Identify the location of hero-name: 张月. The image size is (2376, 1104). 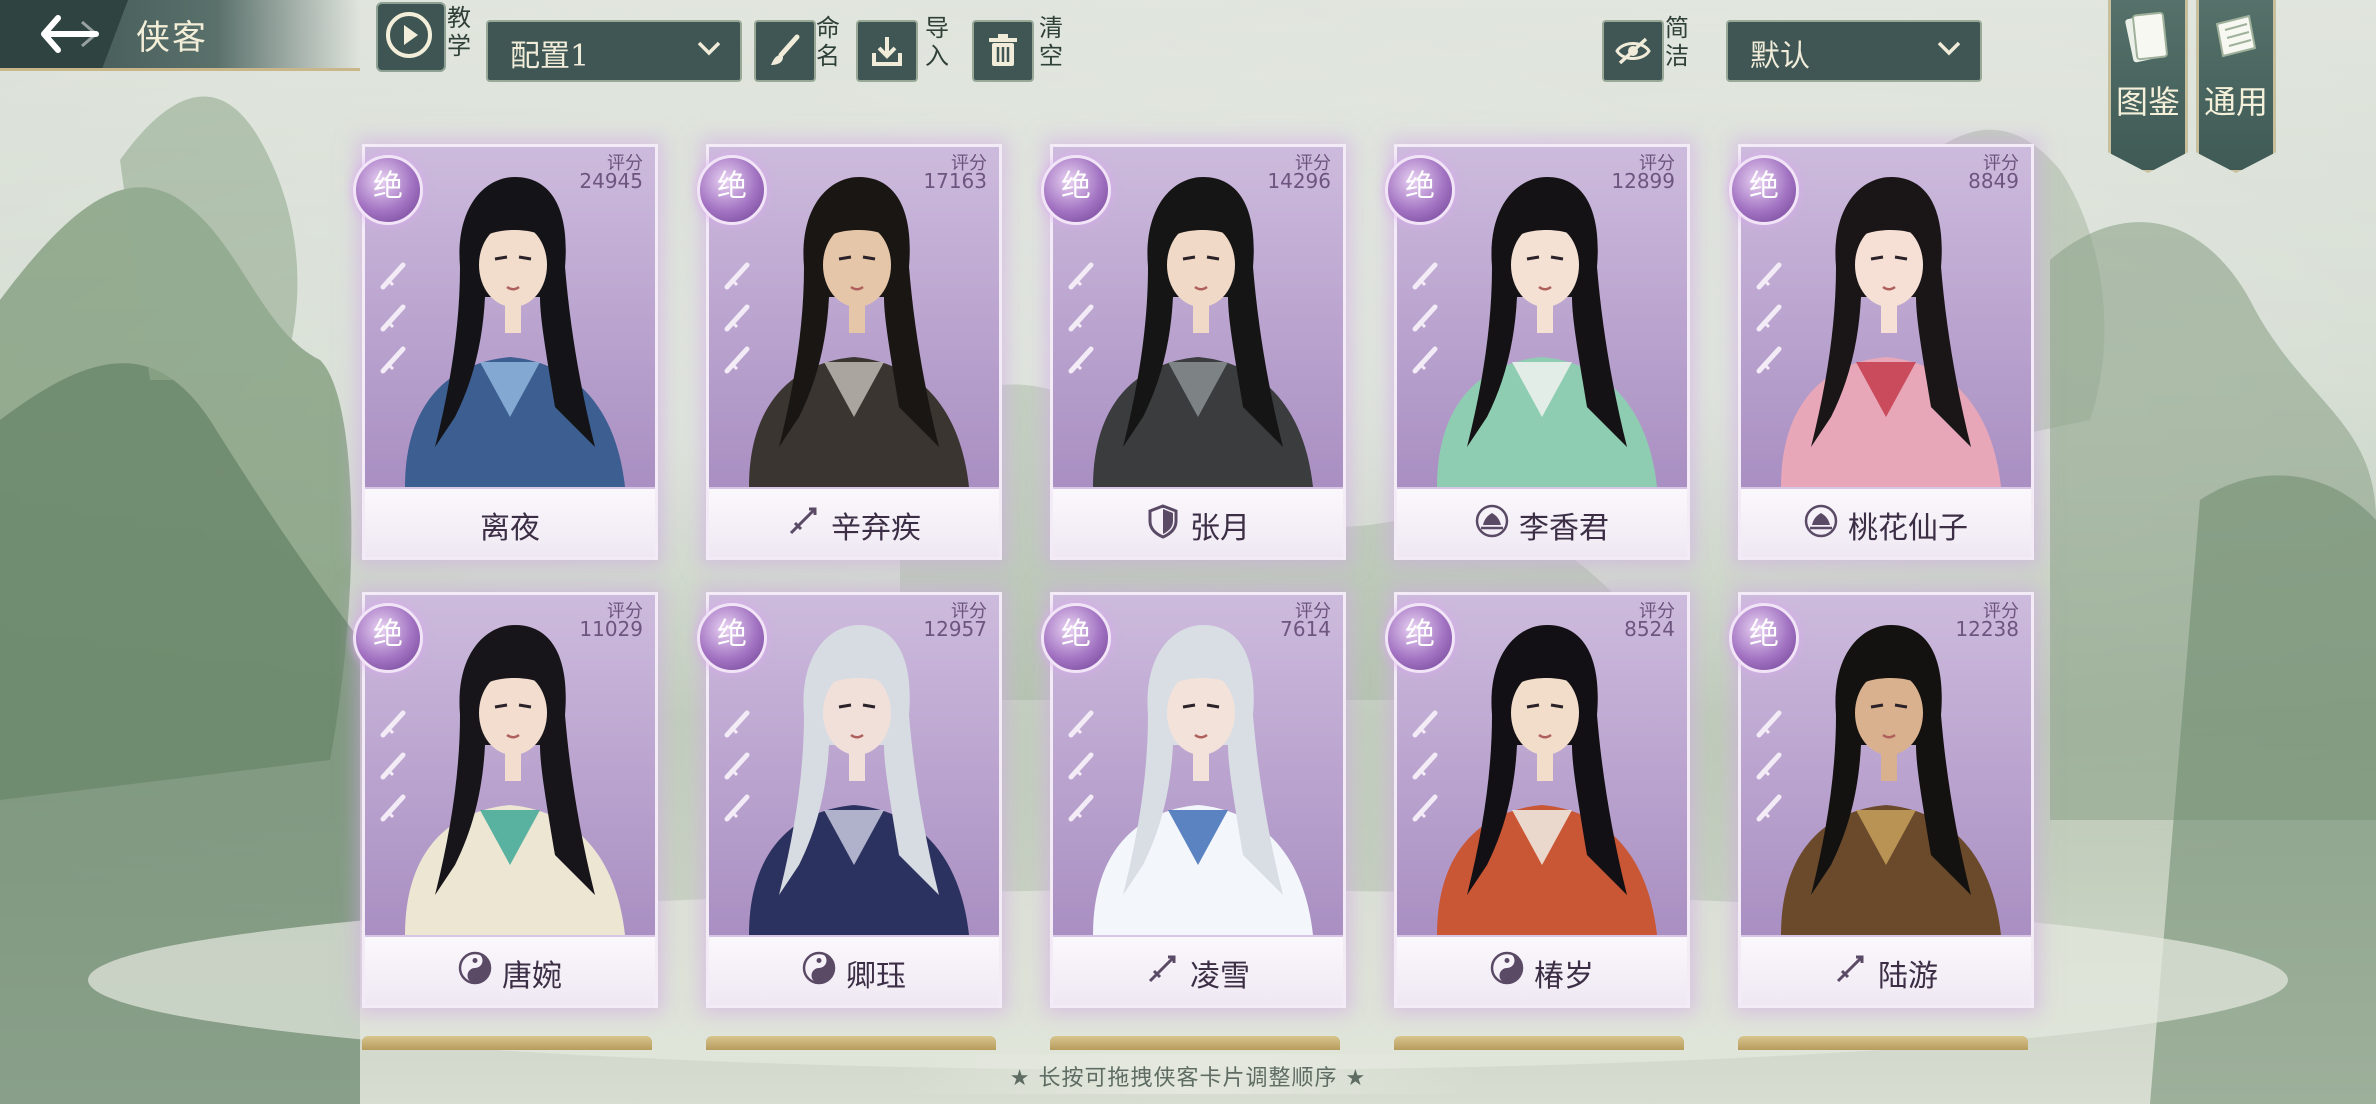
(1220, 528).